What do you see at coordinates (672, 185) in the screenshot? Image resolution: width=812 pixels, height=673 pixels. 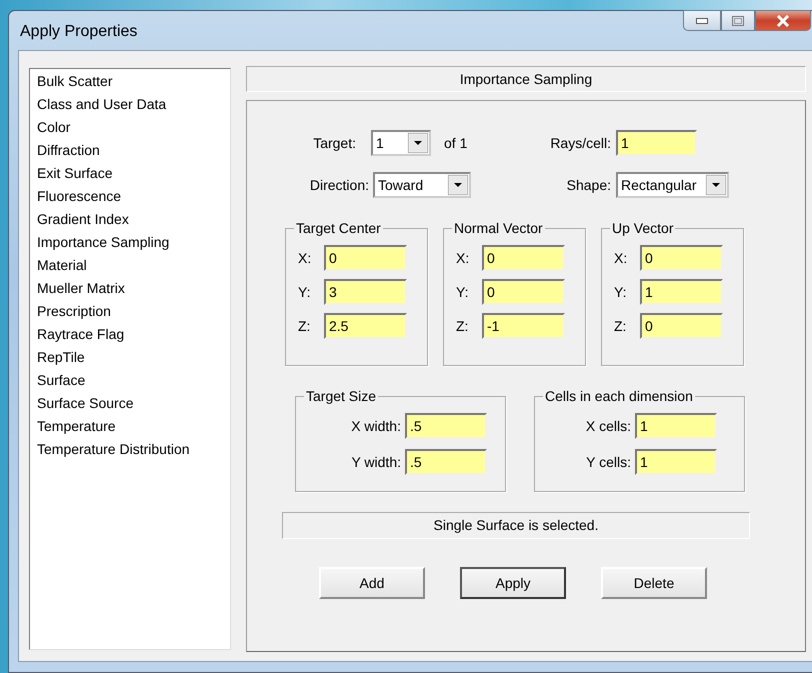 I see `shape-dropdown: Rectangular` at bounding box center [672, 185].